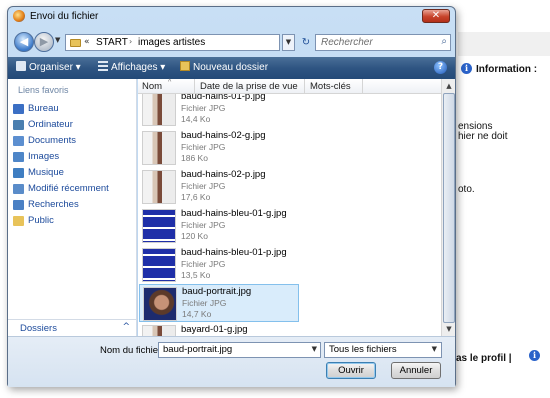 Image resolution: width=550 pixels, height=398 pixels. I want to click on file-name: baud-portrait.jpg, so click(217, 291).